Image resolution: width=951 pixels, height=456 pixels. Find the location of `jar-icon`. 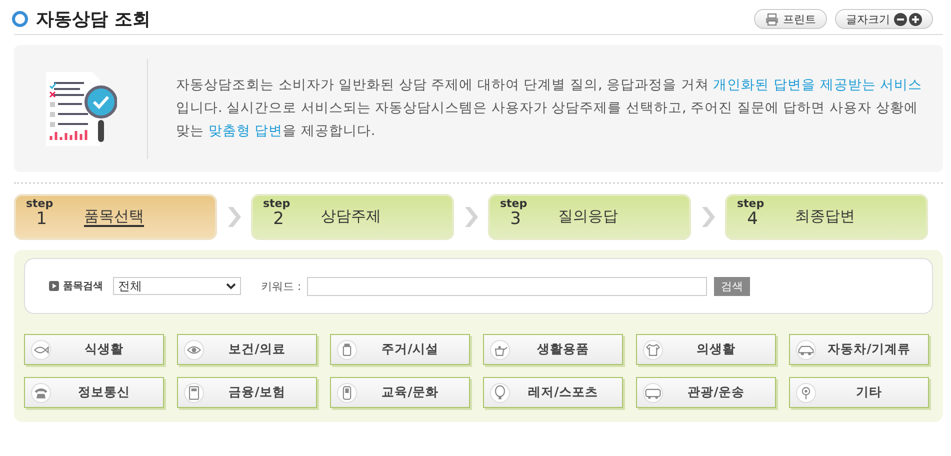

jar-icon is located at coordinates (347, 350).